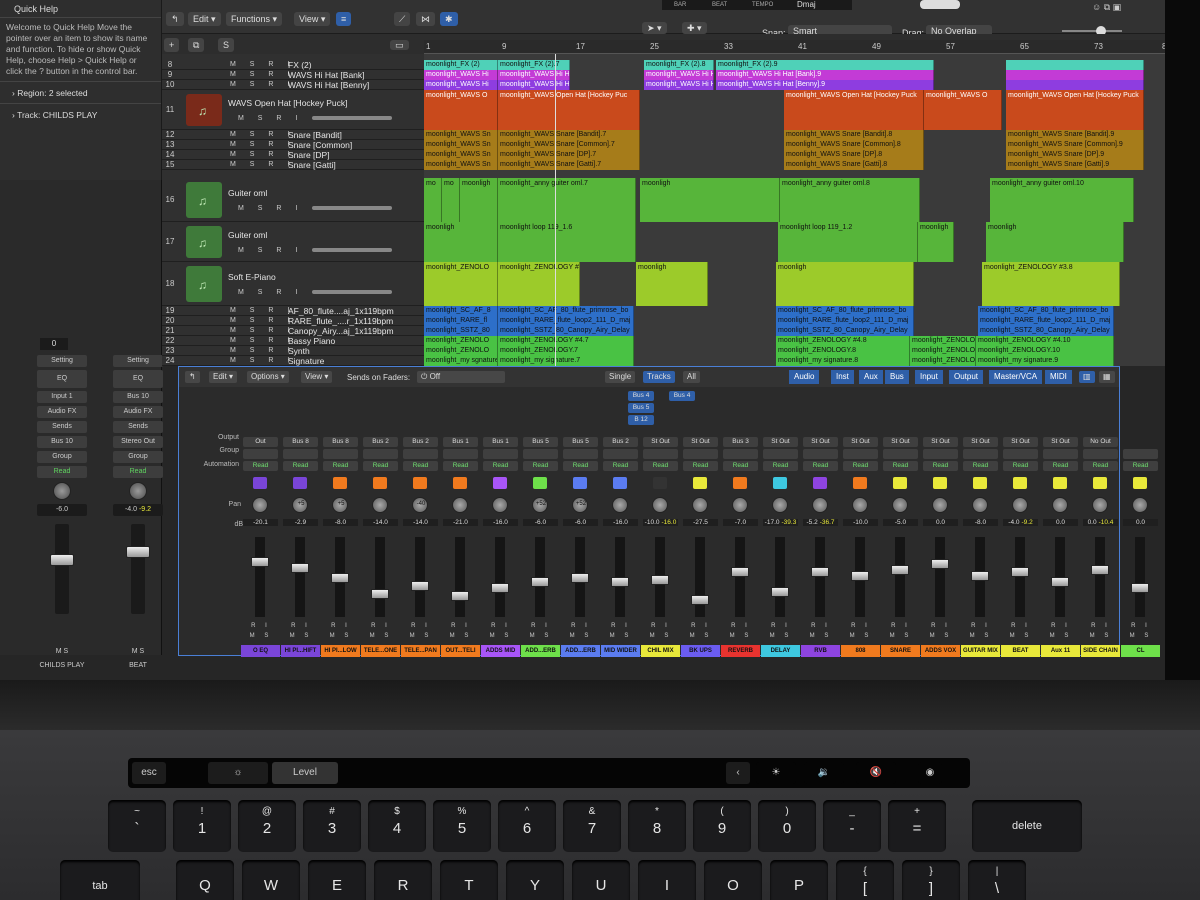  I want to click on audio-fx-slot: Audio FX, so click(62, 412).